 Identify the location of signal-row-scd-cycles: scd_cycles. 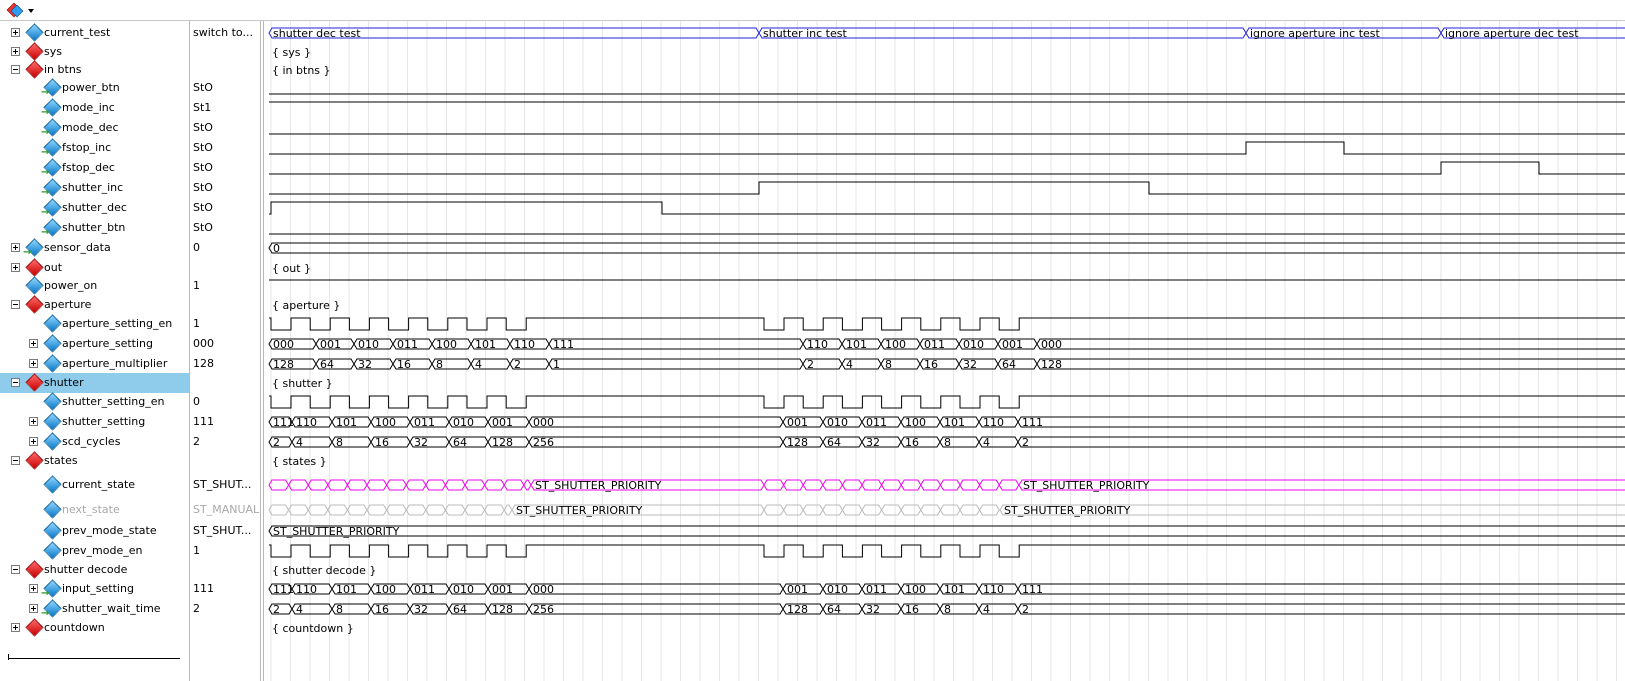
(94, 442).